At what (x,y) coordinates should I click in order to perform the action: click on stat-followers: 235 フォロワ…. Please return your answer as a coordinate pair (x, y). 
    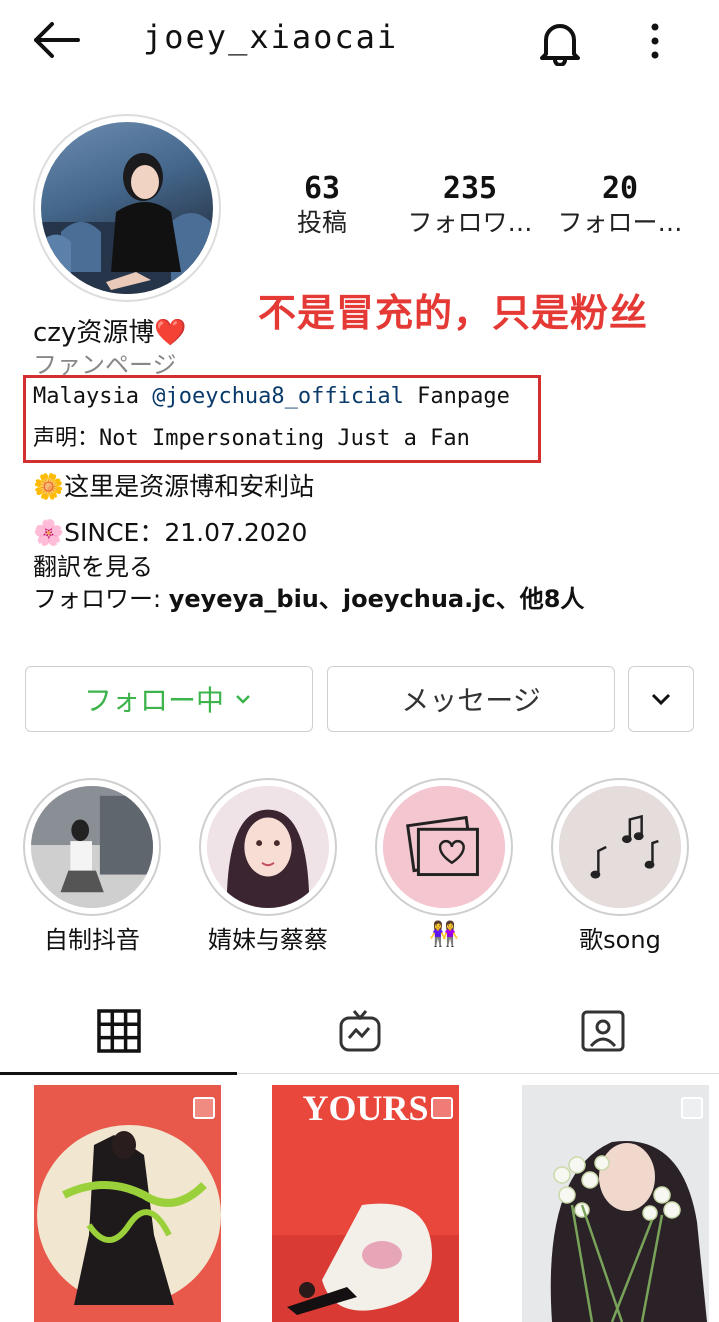
    Looking at the image, I should click on (470, 206).